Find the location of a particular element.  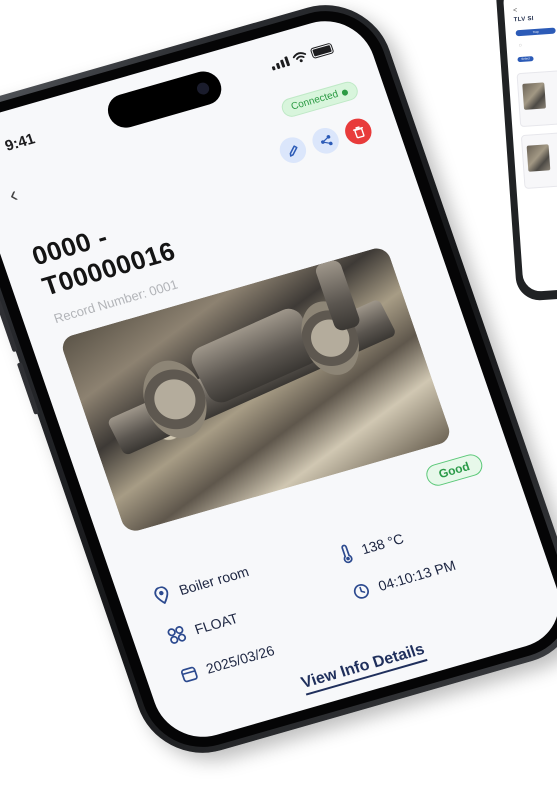

background-chip-label: Select is located at coordinates (525, 58).